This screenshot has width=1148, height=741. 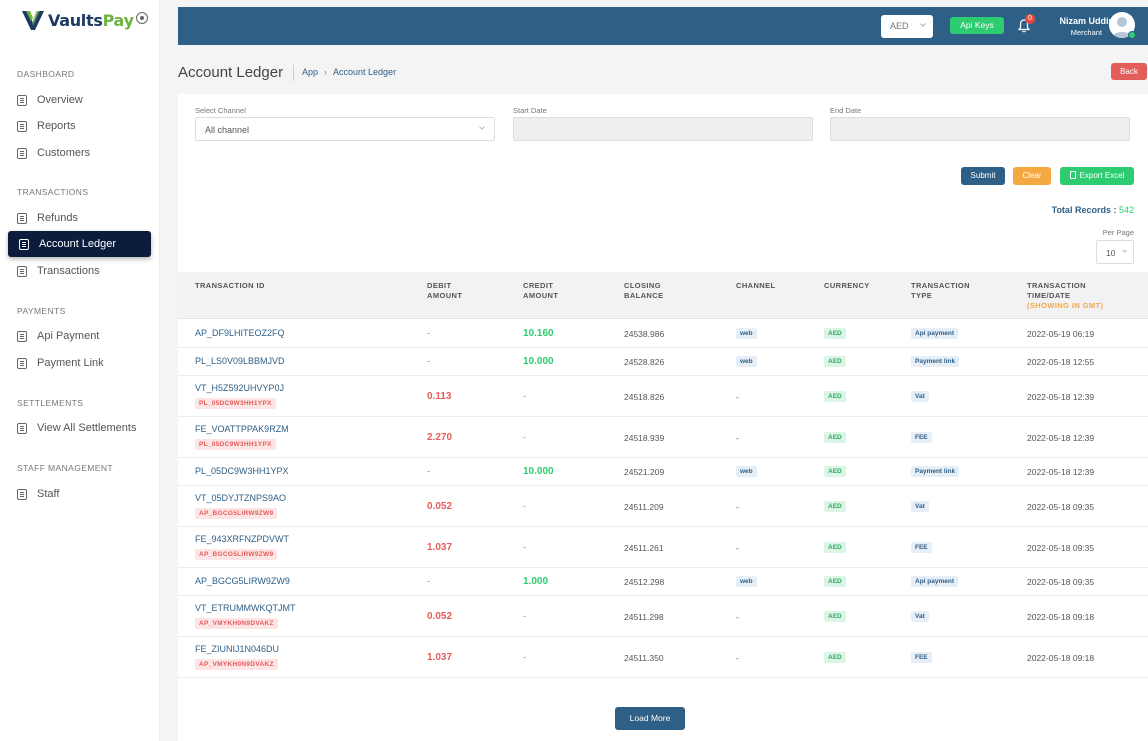 What do you see at coordinates (38, 494) in the screenshot?
I see `sidebar-item-staff: Staff` at bounding box center [38, 494].